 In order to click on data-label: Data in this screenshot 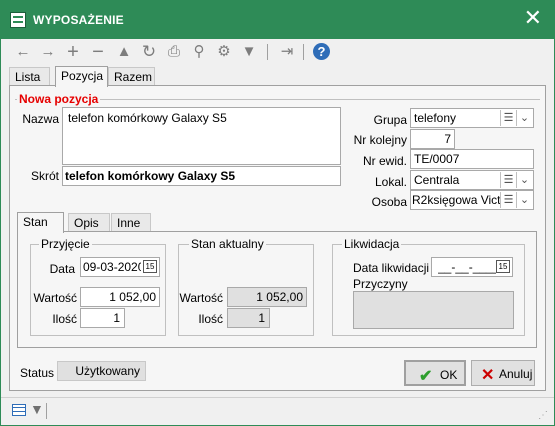, I will do `click(62, 269)`.